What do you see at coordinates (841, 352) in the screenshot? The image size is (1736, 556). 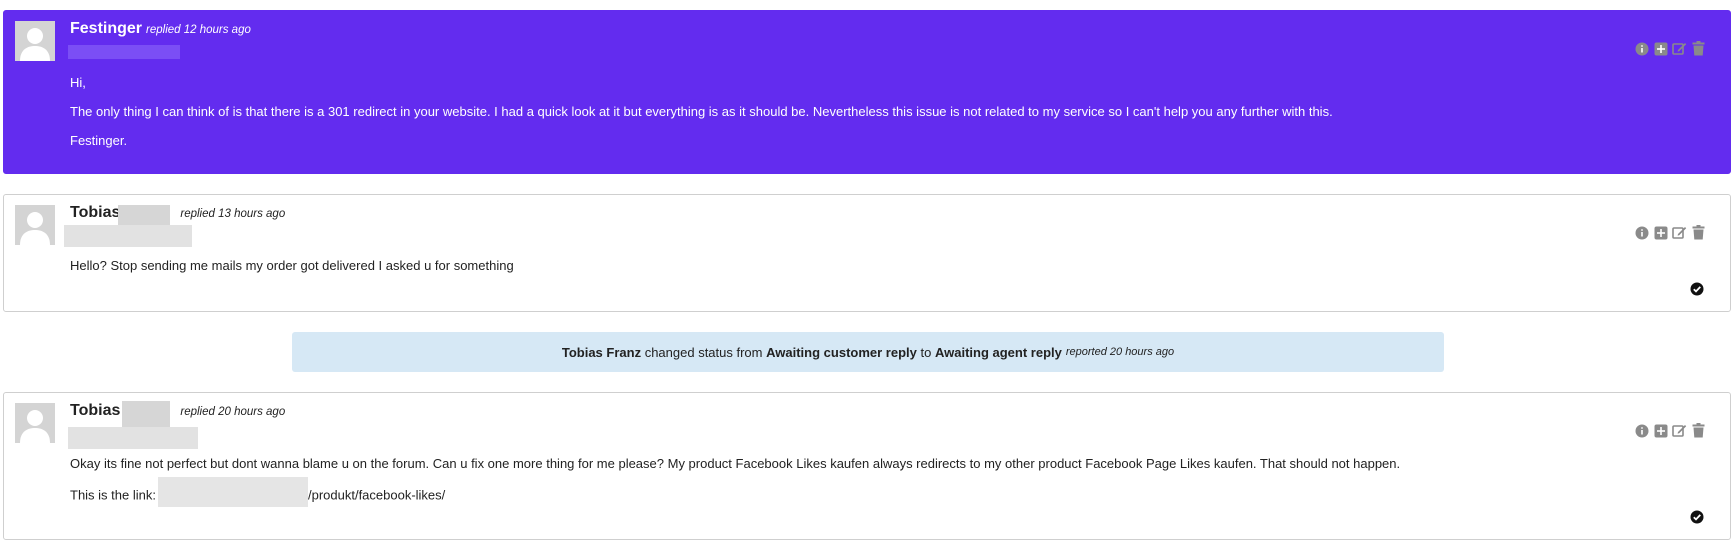 I see `status-from: Awaiting customer reply` at bounding box center [841, 352].